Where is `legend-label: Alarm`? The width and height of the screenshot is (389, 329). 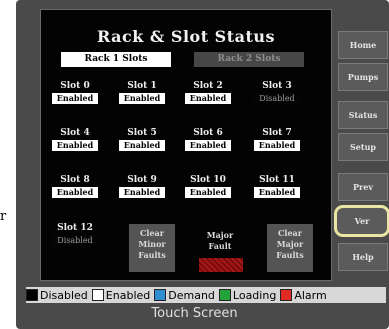
legend-label: Alarm is located at coordinates (310, 295).